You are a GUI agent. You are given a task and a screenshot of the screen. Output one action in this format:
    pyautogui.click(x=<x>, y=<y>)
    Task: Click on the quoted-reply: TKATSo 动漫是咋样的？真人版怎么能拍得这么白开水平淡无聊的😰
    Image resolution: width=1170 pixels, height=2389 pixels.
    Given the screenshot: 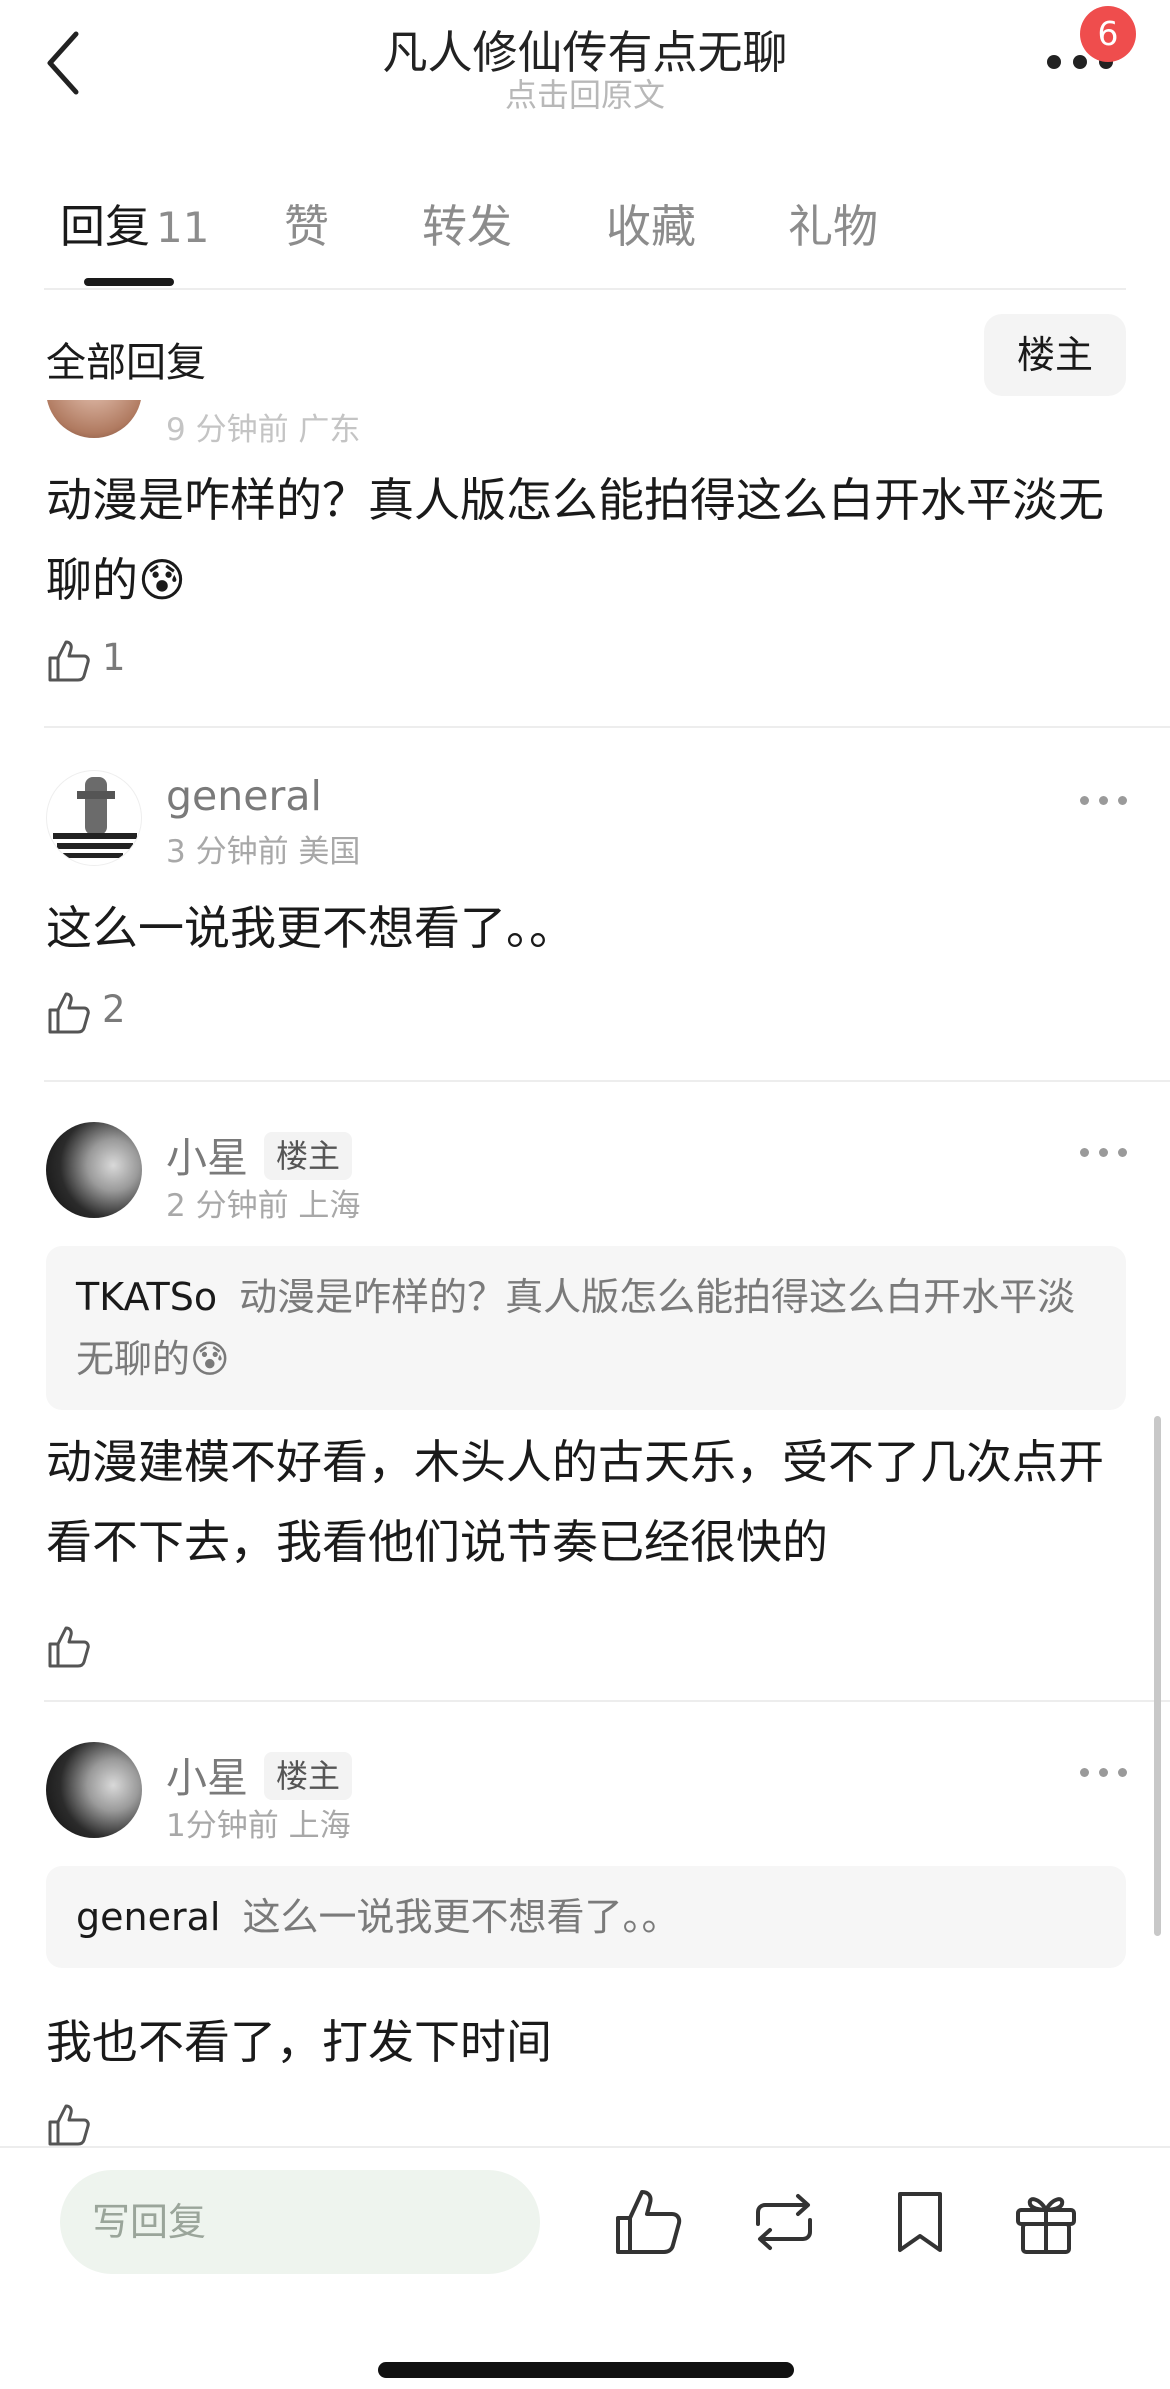 What is the action you would take?
    pyautogui.click(x=586, y=1328)
    